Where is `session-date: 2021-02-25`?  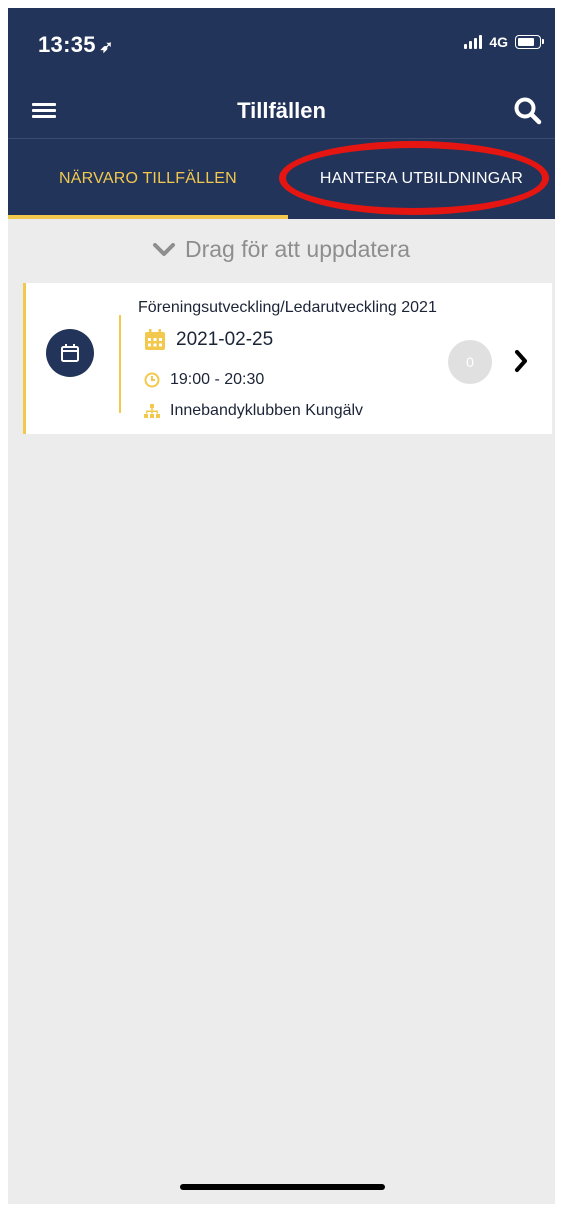
session-date: 2021-02-25 is located at coordinates (225, 339).